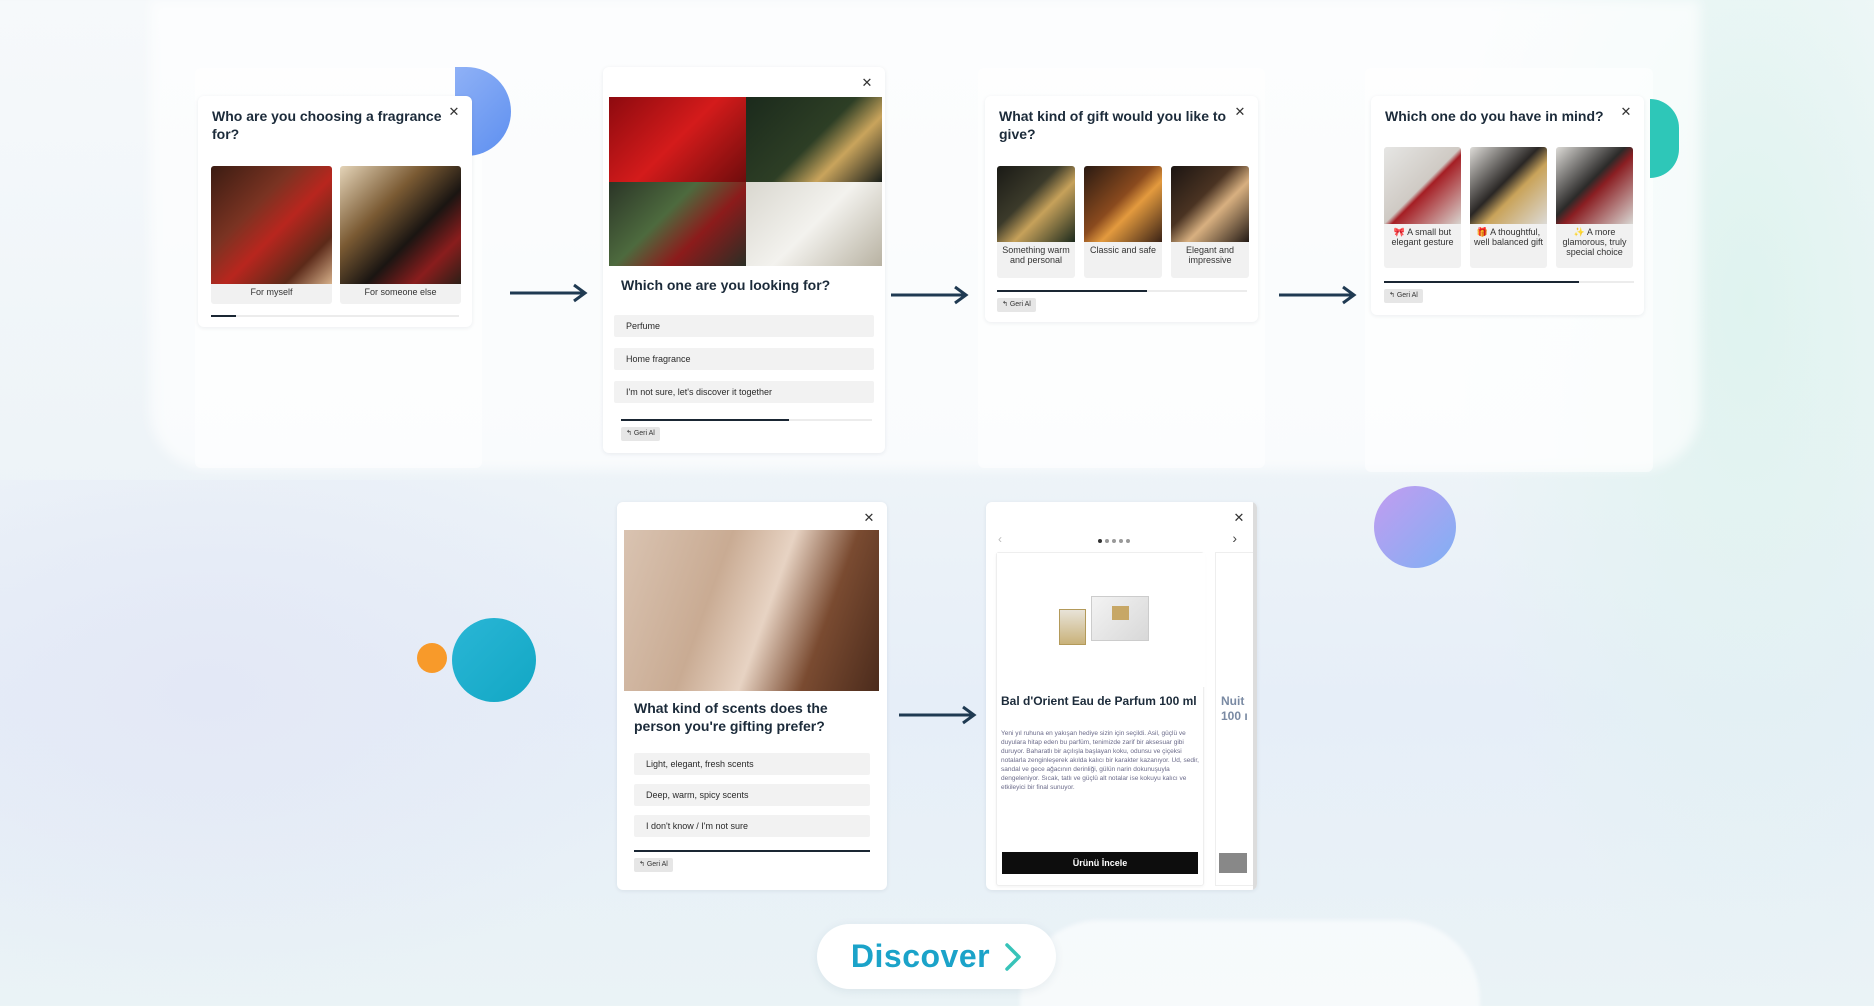 This screenshot has width=1874, height=1006. What do you see at coordinates (1234, 708) in the screenshot?
I see `peek-product-title: Nuit 100 ı` at bounding box center [1234, 708].